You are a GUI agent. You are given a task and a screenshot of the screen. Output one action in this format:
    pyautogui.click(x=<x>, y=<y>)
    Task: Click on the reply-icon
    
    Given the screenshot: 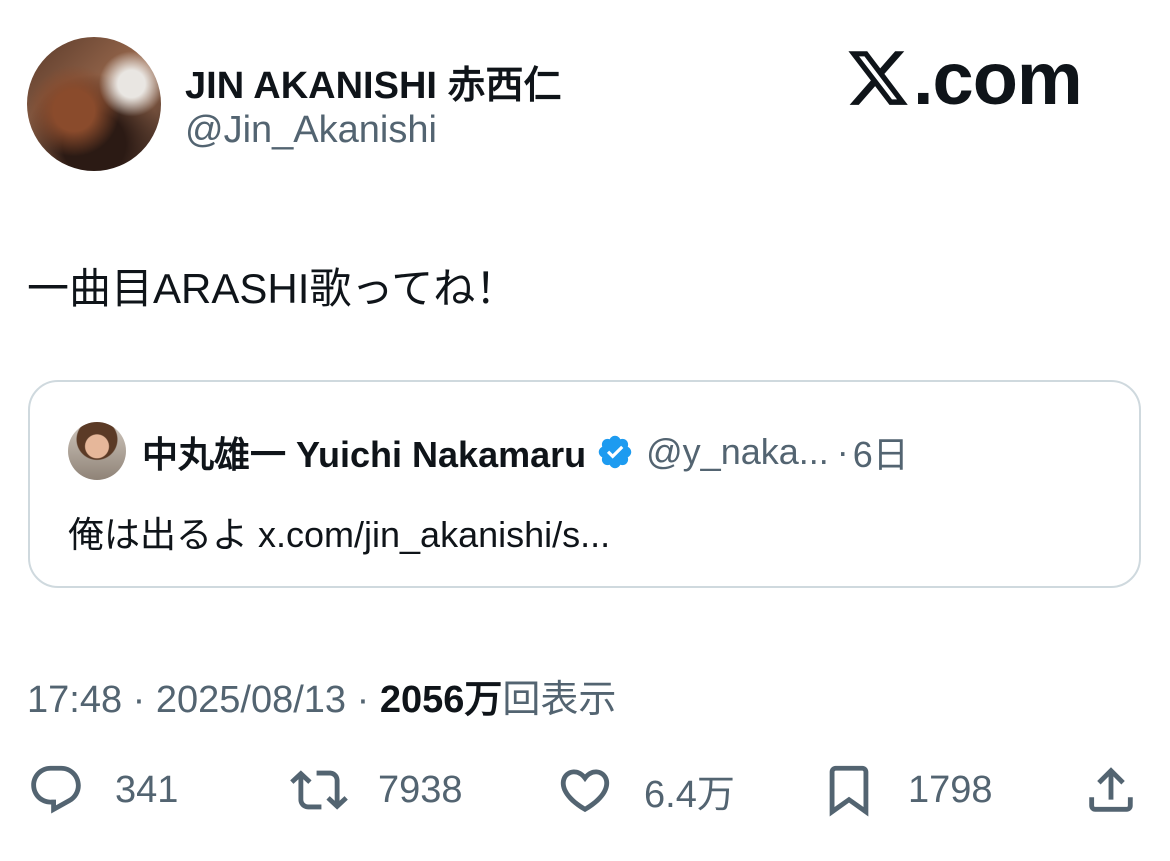 What is the action you would take?
    pyautogui.click(x=56, y=789)
    